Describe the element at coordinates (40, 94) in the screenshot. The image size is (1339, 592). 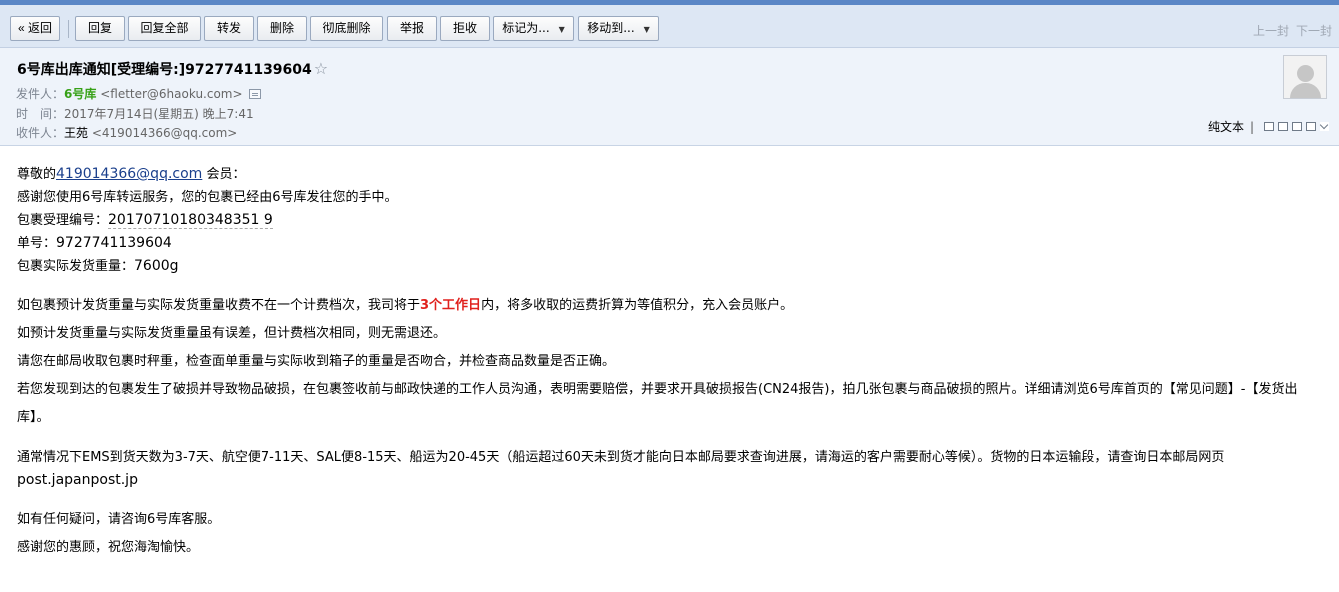
I see `from-label: 发件人：` at that location.